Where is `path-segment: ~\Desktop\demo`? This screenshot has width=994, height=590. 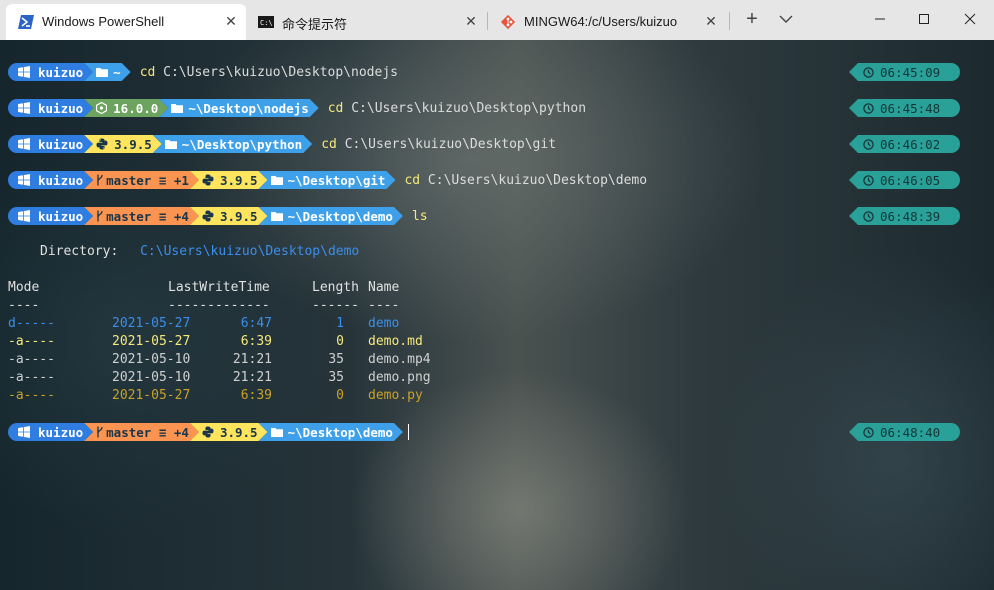
path-segment: ~\Desktop\demo is located at coordinates (331, 432).